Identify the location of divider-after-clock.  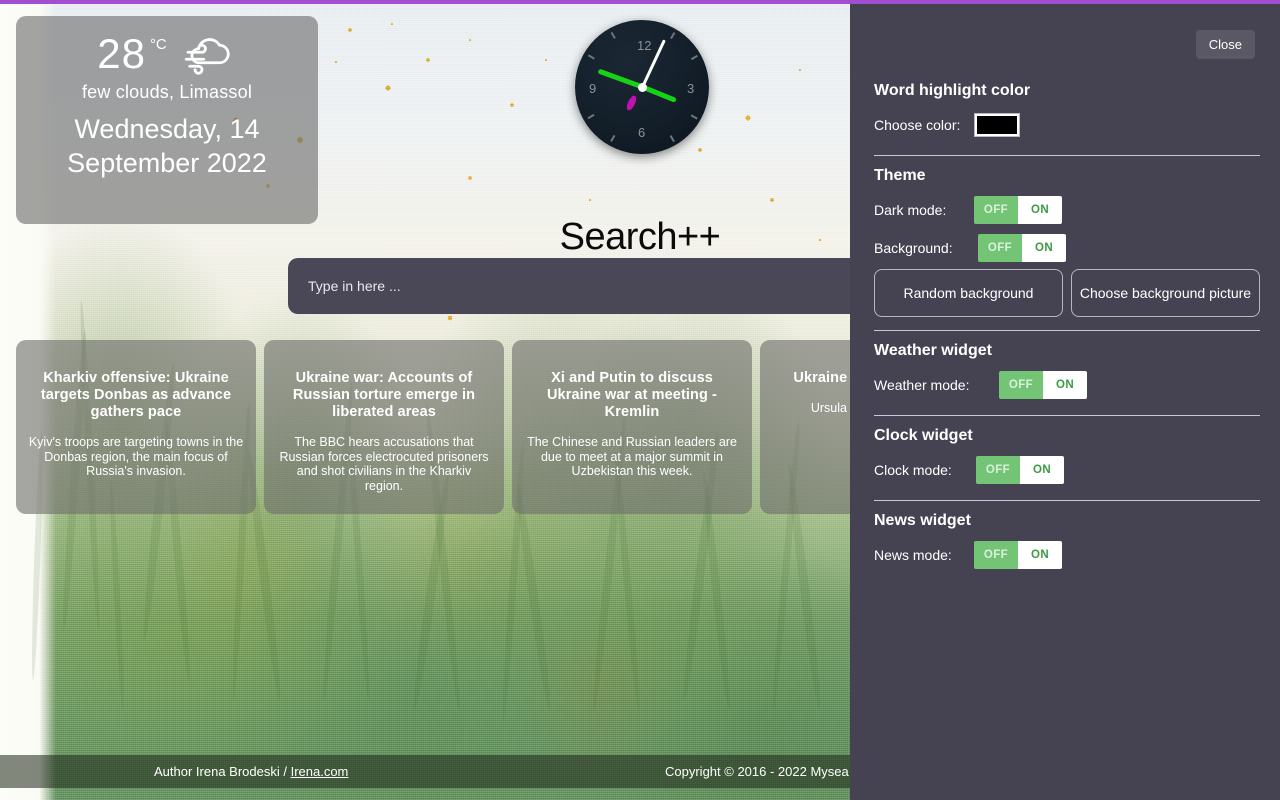
(1067, 500).